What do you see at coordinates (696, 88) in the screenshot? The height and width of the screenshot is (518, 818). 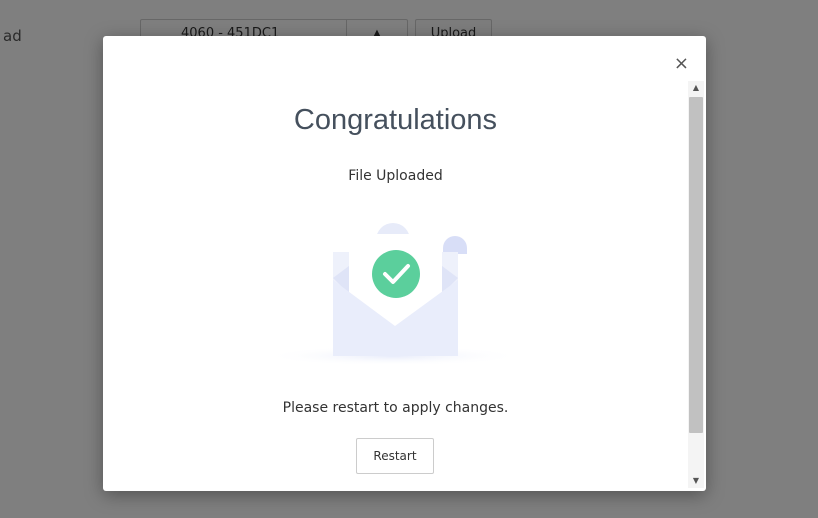 I see `scroll-up-arrow-icon: ▲` at bounding box center [696, 88].